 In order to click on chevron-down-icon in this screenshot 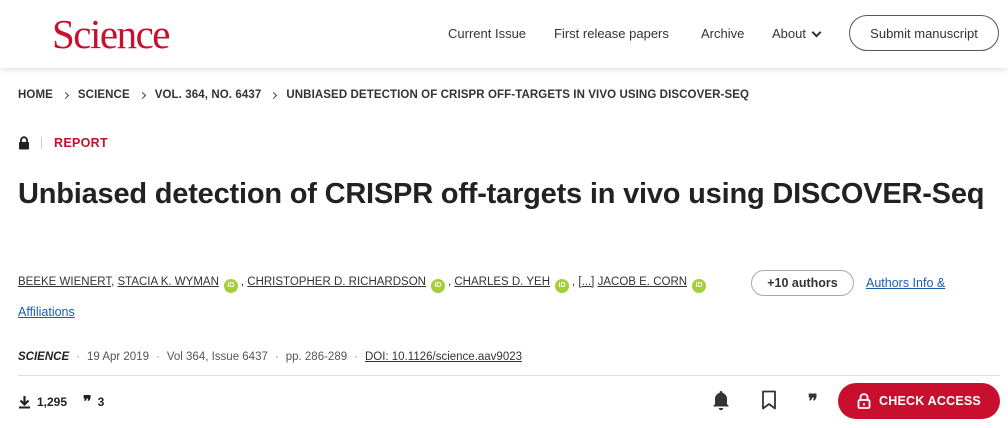, I will do `click(816, 32)`.